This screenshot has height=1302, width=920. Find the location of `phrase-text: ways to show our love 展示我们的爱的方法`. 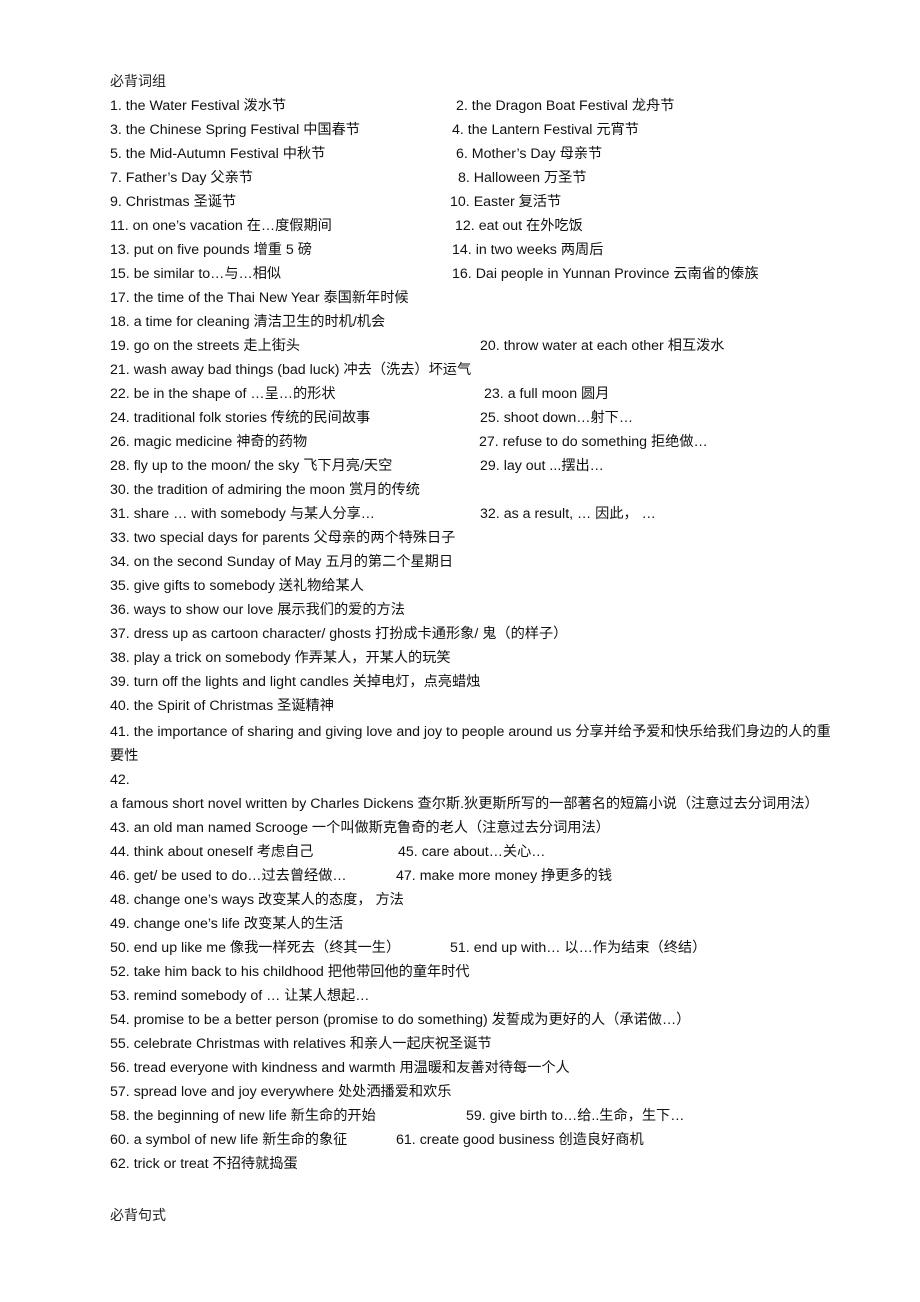

phrase-text: ways to show our love 展示我们的爱的方法 is located at coordinates (269, 610).